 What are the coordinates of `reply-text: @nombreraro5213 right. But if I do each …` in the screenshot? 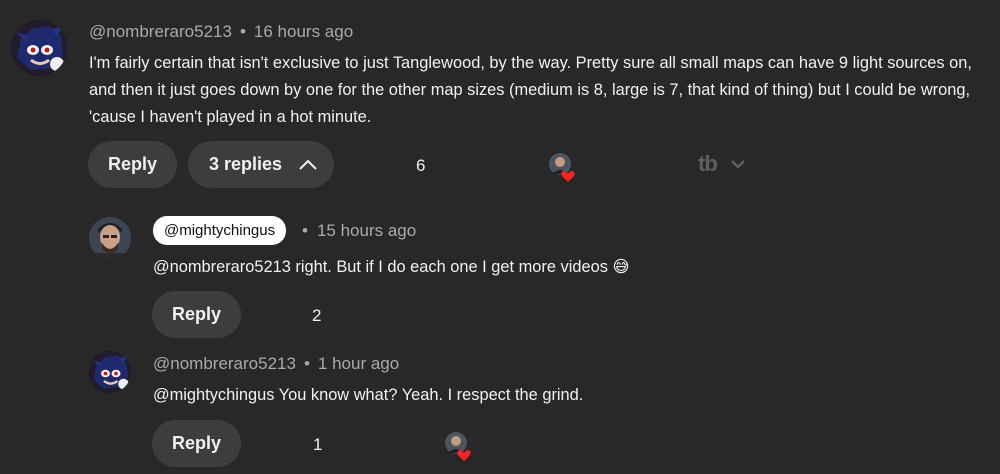 It's located at (391, 267).